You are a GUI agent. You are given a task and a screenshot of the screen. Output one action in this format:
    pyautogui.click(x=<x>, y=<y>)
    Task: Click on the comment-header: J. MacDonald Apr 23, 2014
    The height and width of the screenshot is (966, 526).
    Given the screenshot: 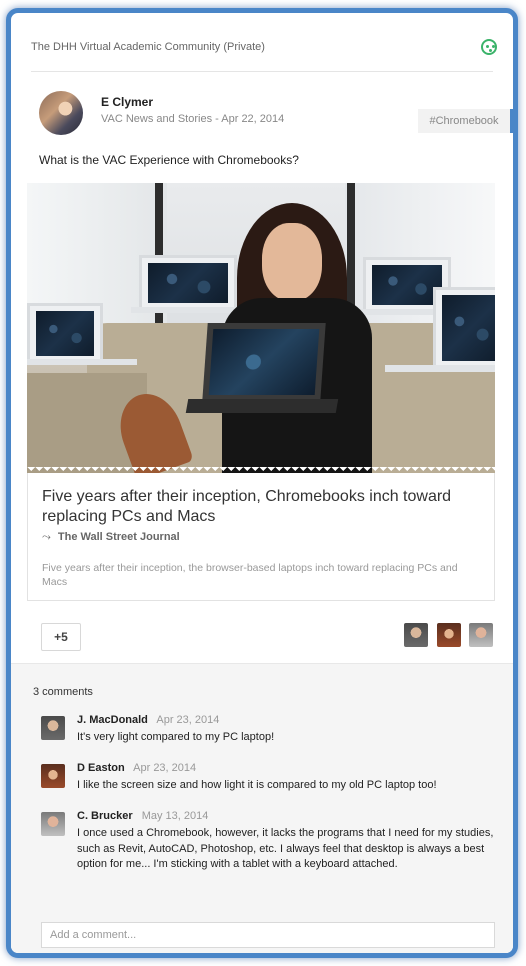 What is the action you would take?
    pyautogui.click(x=148, y=720)
    